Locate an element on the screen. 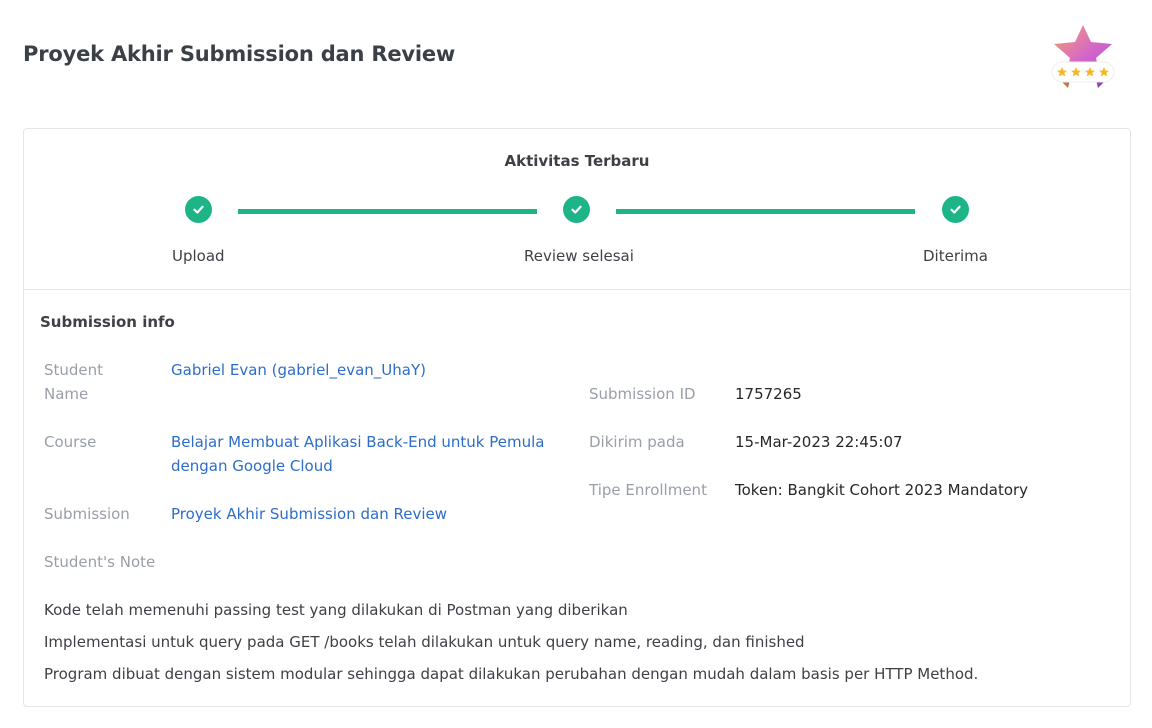  star-badge-icon is located at coordinates (1083, 56).